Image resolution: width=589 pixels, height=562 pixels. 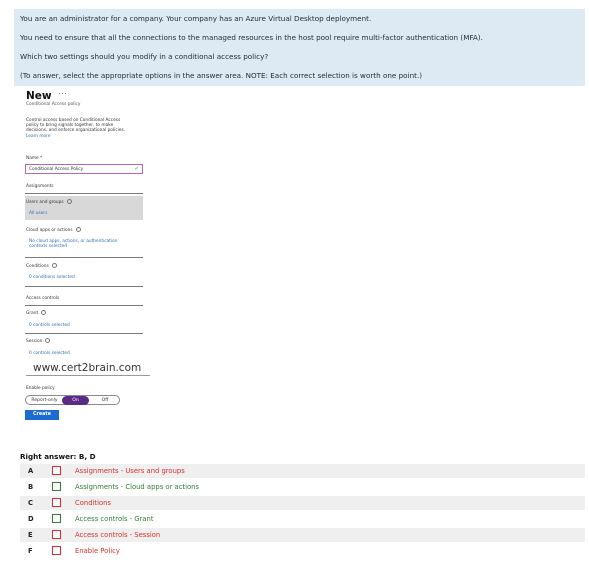 What do you see at coordinates (31, 519) in the screenshot?
I see `option-letter: D` at bounding box center [31, 519].